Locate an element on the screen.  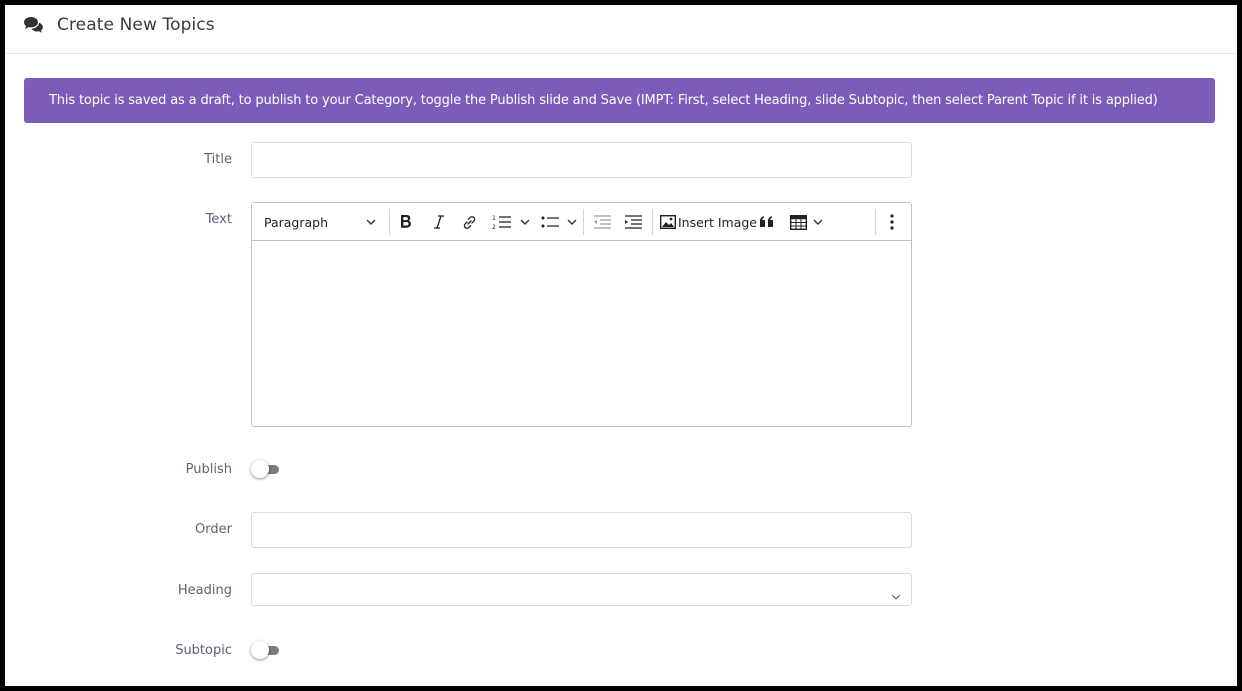
publish-toggle is located at coordinates (266, 469).